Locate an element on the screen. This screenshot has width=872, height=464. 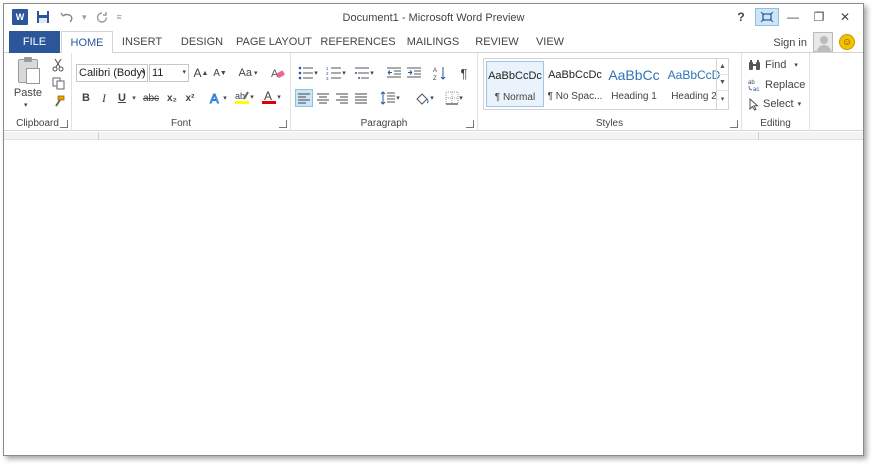
minimize-button: — is located at coordinates (793, 17).